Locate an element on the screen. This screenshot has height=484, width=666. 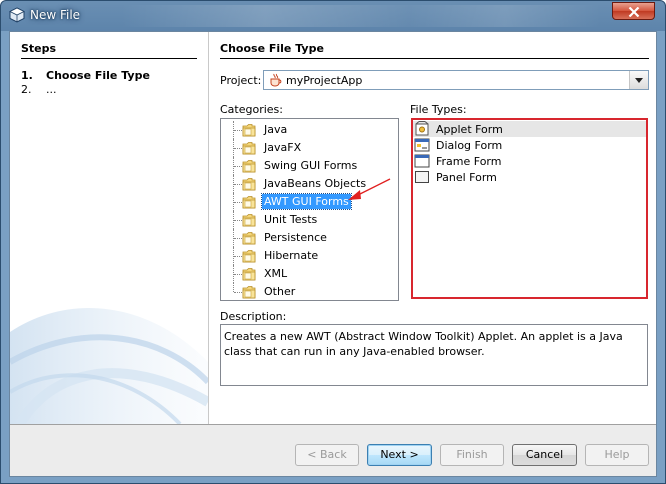
step-item-choose-file-type: 1. Choose File Type is located at coordinates (85, 75).